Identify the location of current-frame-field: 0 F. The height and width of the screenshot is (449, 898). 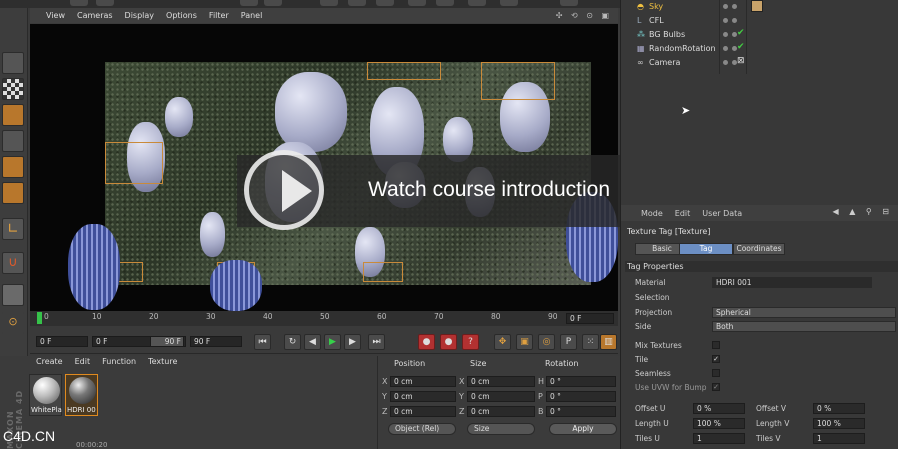
(590, 318).